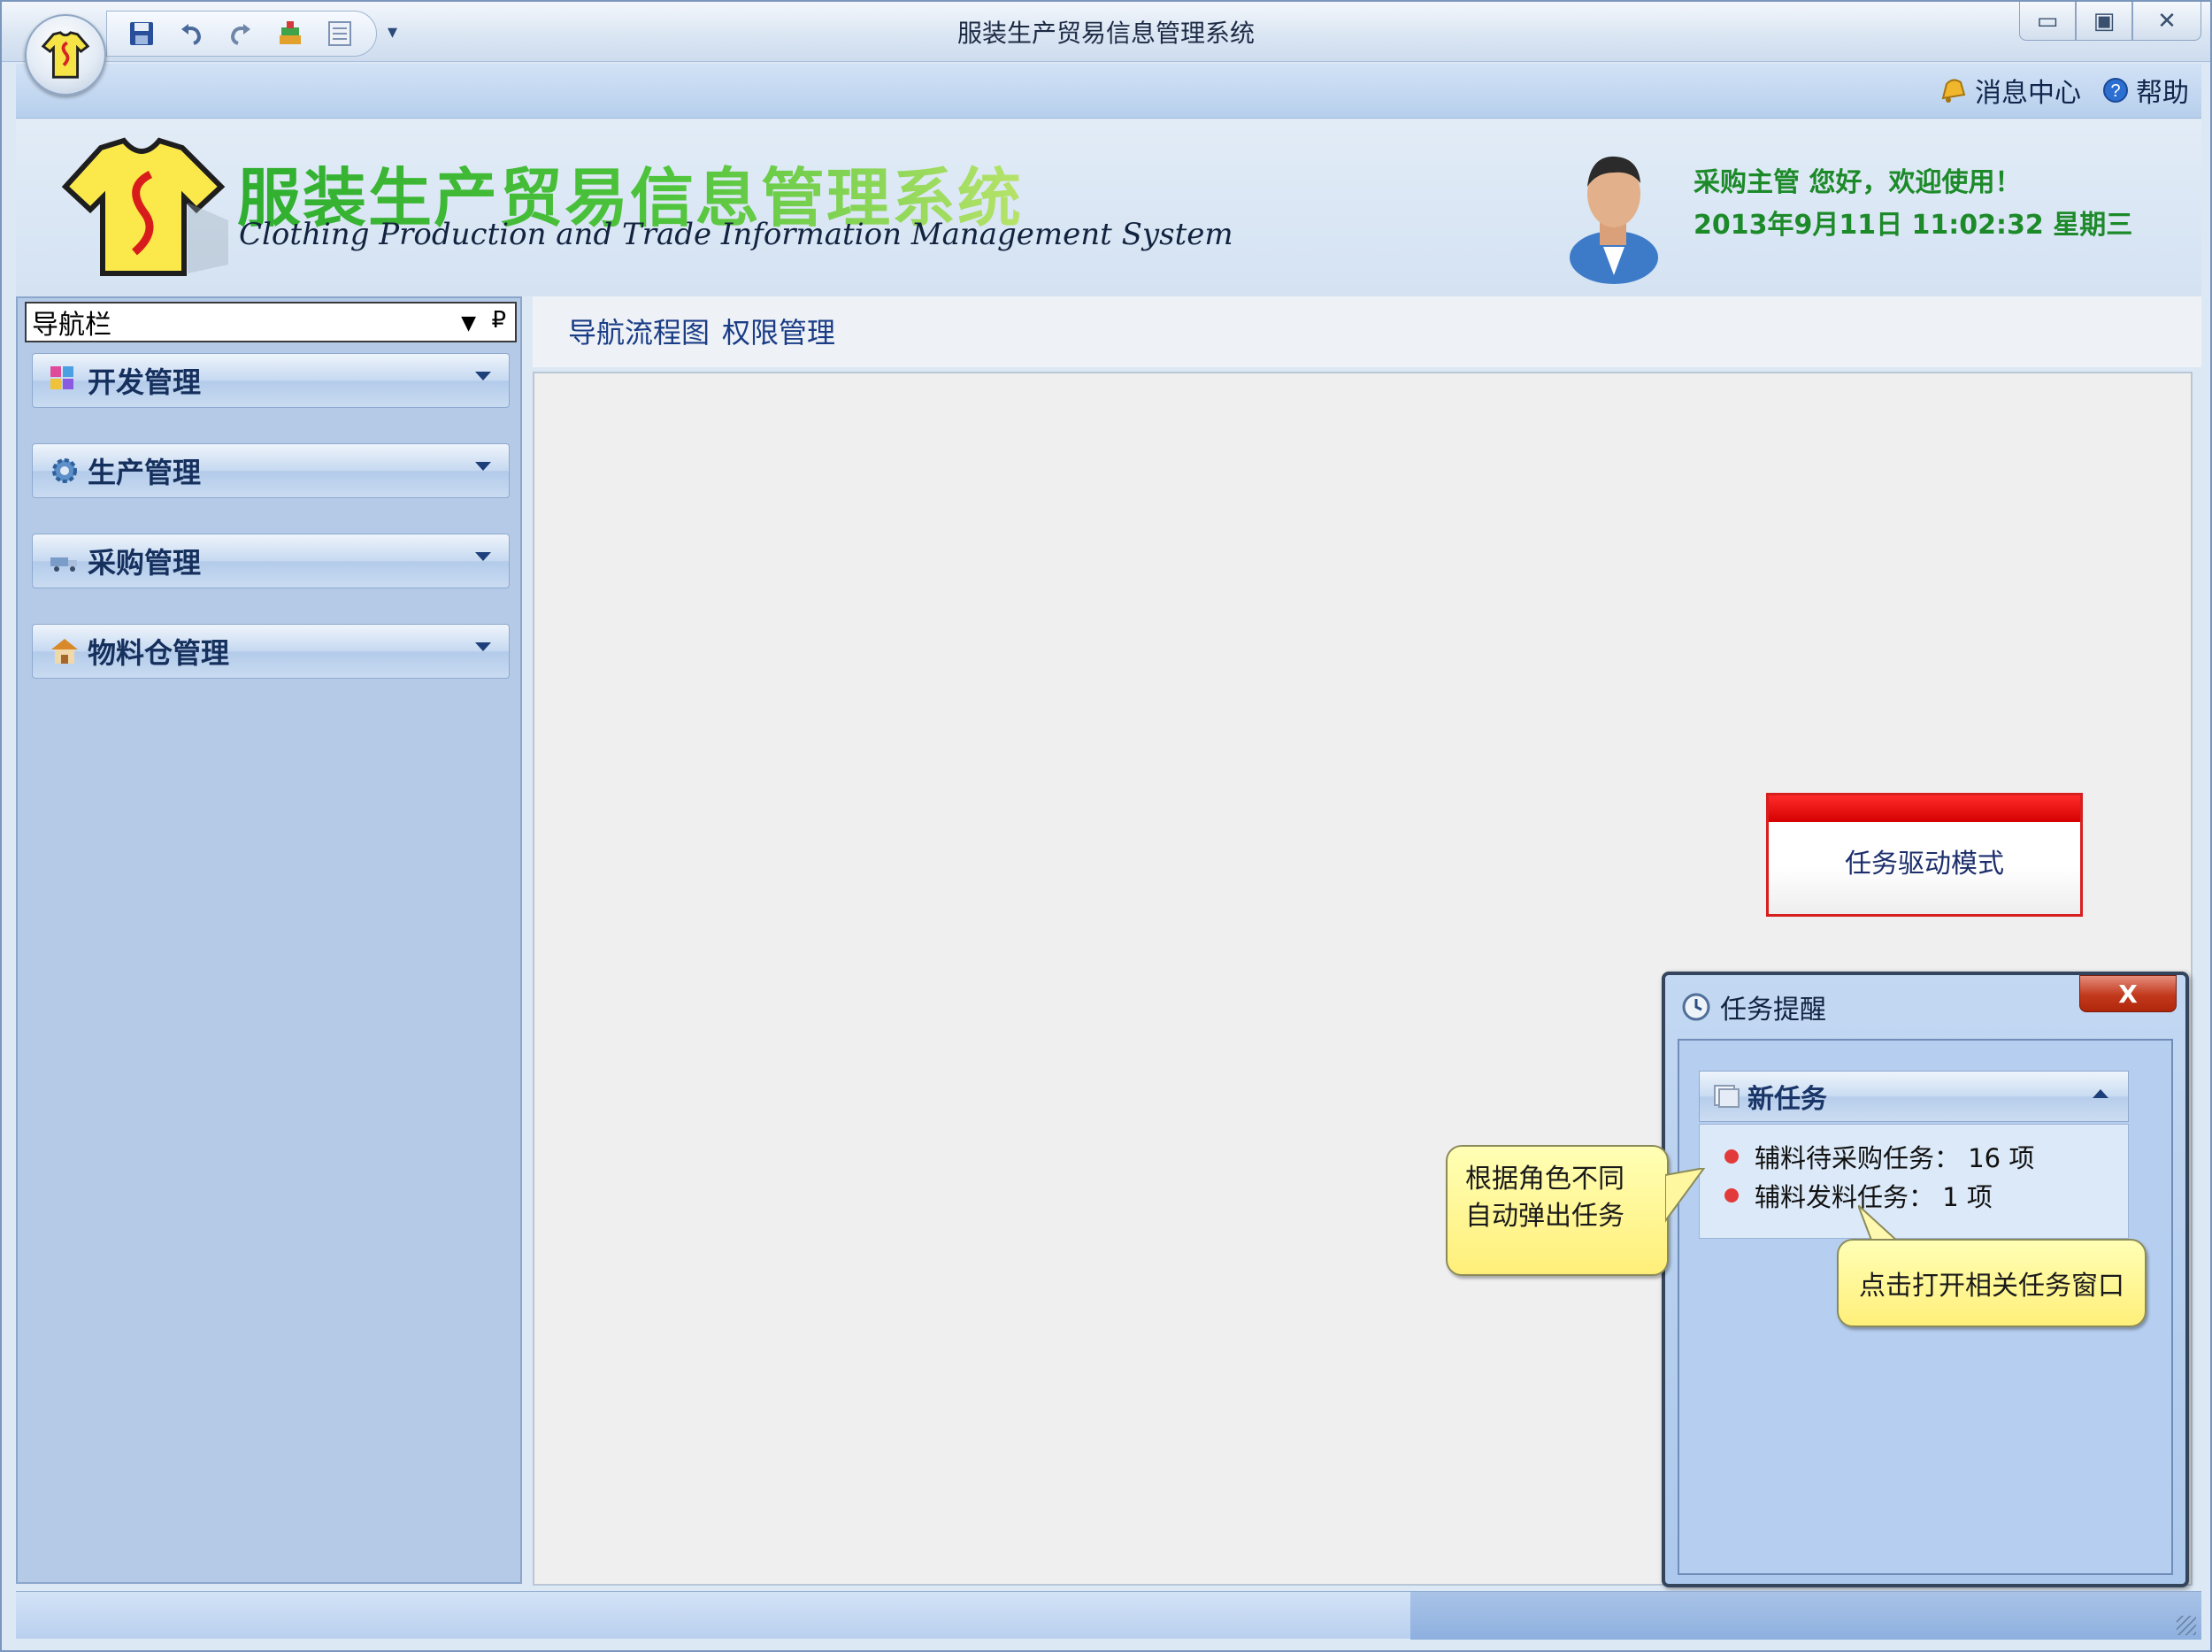 This screenshot has height=1652, width=2212. I want to click on callout-role-popup: 根据角色不同 自动弹出任务, so click(1558, 1210).